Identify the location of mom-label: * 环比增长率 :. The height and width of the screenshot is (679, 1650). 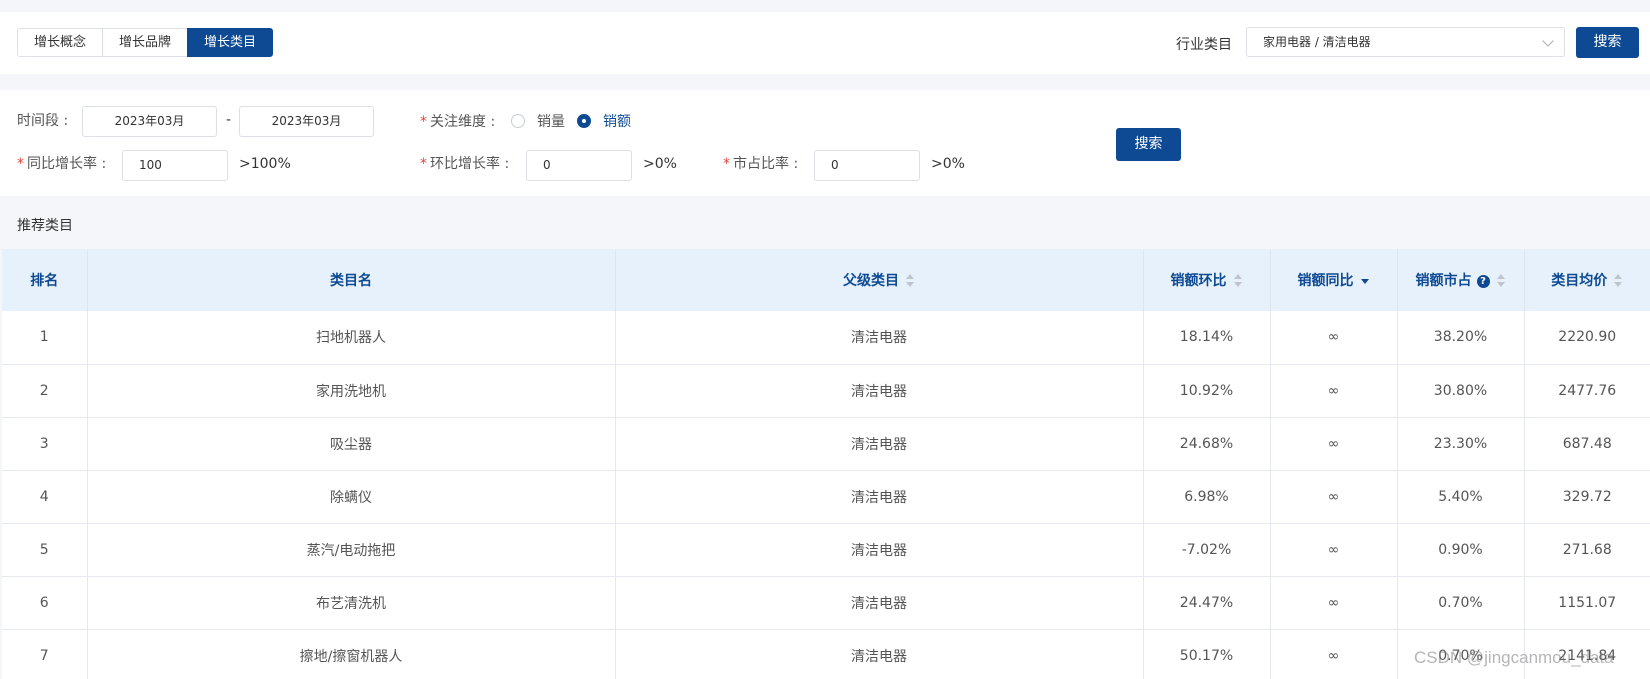
(464, 163).